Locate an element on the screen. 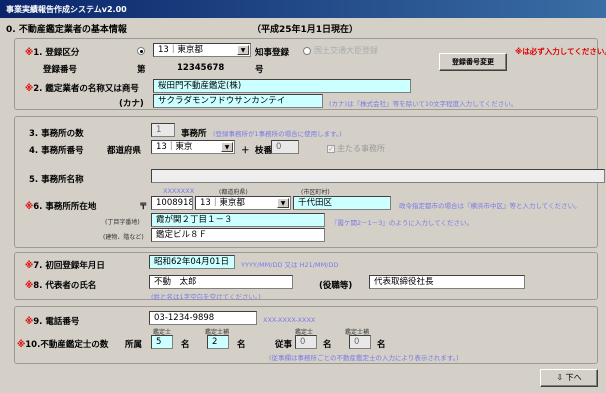 This screenshot has width=606, height=393. window-title: 事業実績報告作成システムv2.00 is located at coordinates (66, 9).